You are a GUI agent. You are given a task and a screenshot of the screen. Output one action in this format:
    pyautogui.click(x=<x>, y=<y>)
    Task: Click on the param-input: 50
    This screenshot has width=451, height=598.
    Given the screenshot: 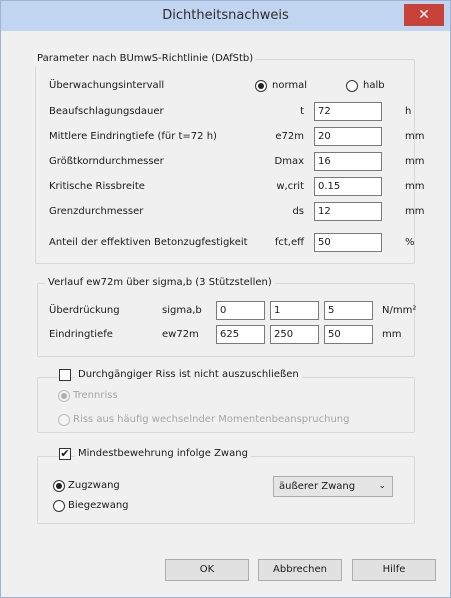 What is the action you would take?
    pyautogui.click(x=348, y=242)
    